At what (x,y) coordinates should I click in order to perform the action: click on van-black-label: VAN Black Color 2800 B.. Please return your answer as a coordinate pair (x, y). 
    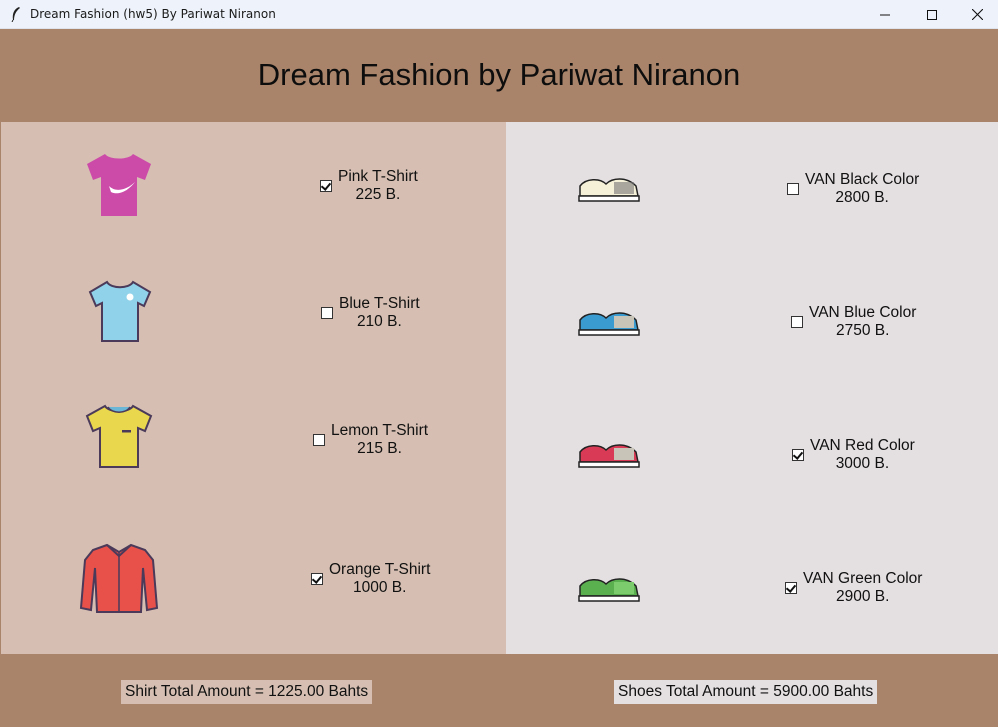
    Looking at the image, I should click on (862, 189).